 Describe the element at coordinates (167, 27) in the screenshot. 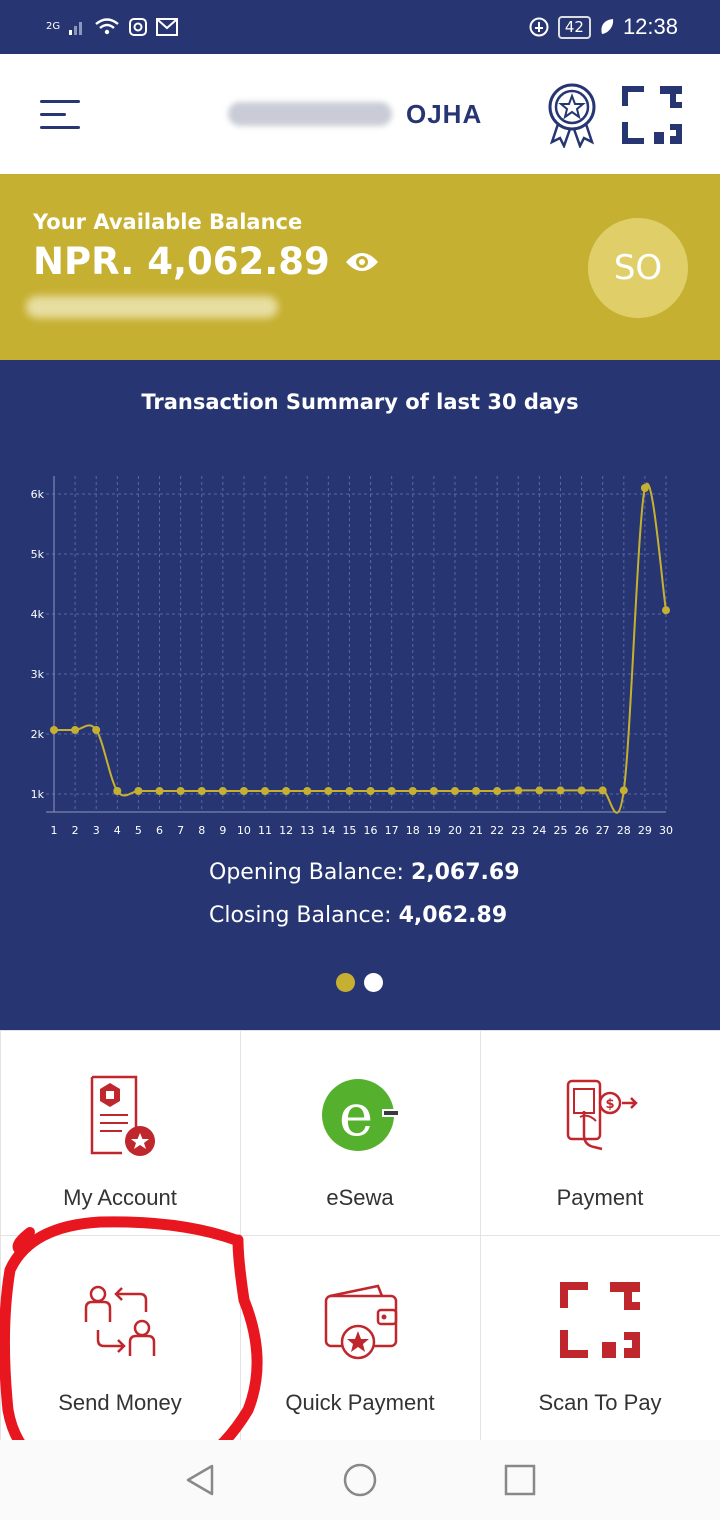

I see `gmail-icon` at that location.